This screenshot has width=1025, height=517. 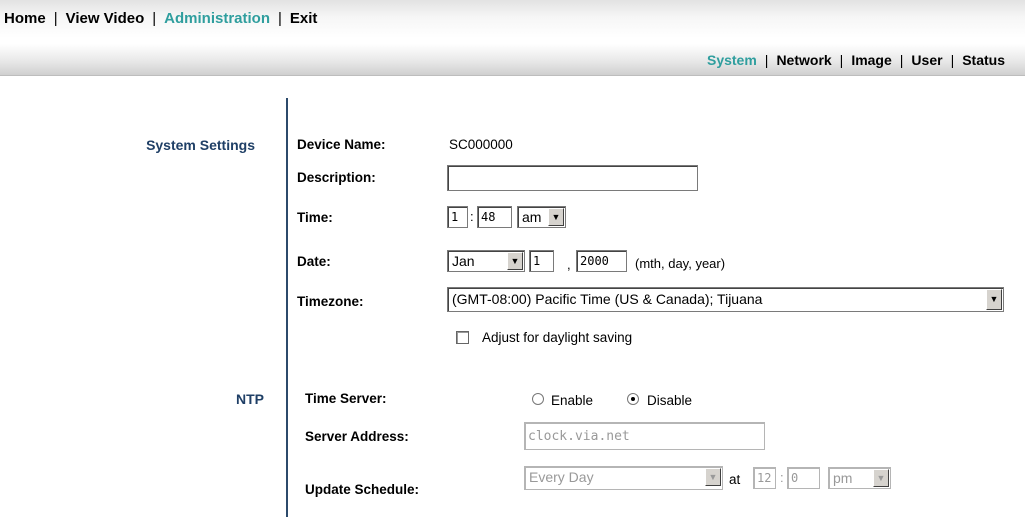 What do you see at coordinates (486, 261) in the screenshot?
I see `date-month-select: Jan ▼` at bounding box center [486, 261].